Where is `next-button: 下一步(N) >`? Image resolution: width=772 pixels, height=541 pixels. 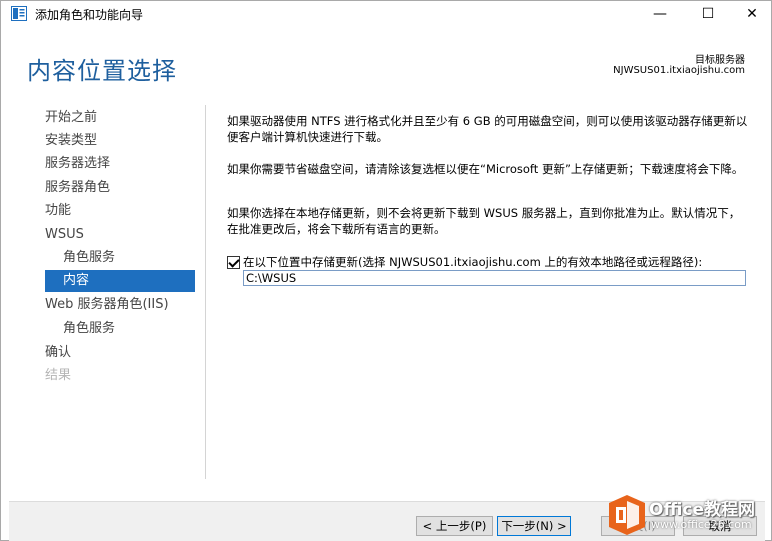 next-button: 下一步(N) > is located at coordinates (534, 526).